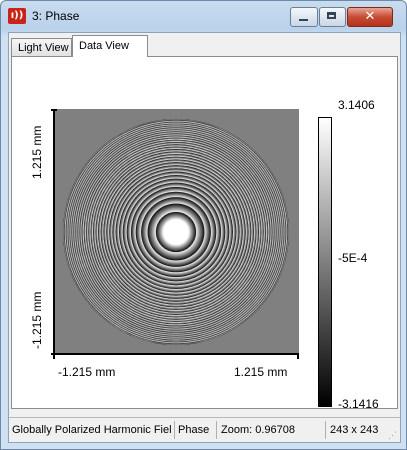 The height and width of the screenshot is (450, 407). I want to click on app-icon: ı)), so click(17, 16).